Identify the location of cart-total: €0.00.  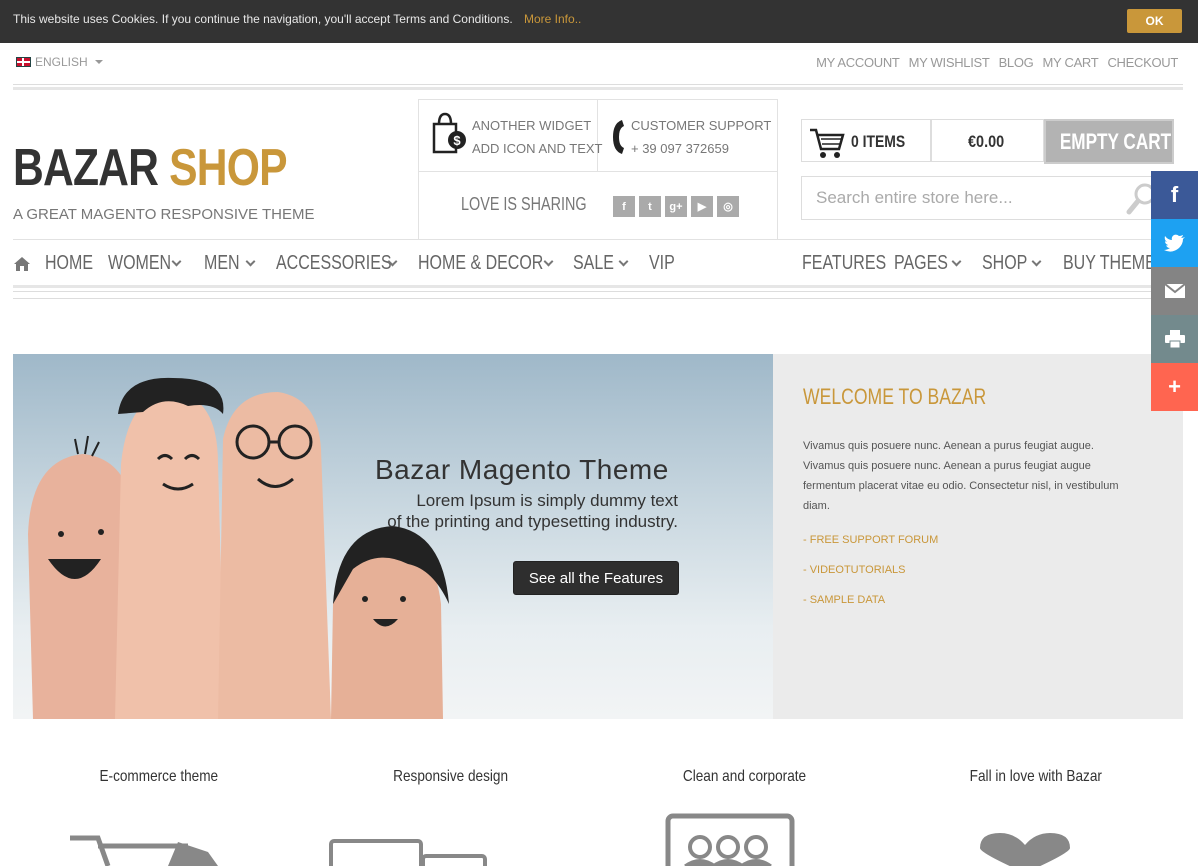
(986, 141).